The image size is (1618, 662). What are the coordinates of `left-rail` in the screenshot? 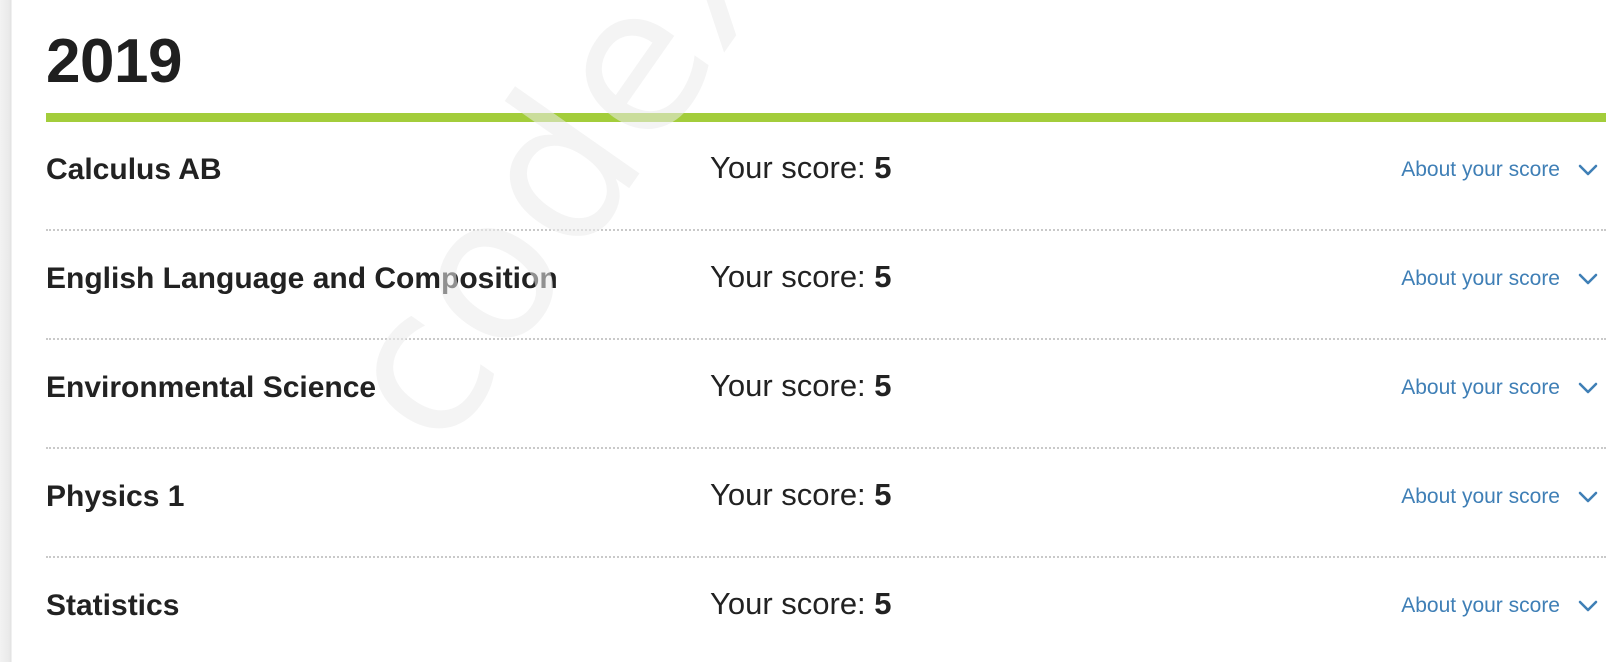 It's located at (6, 331).